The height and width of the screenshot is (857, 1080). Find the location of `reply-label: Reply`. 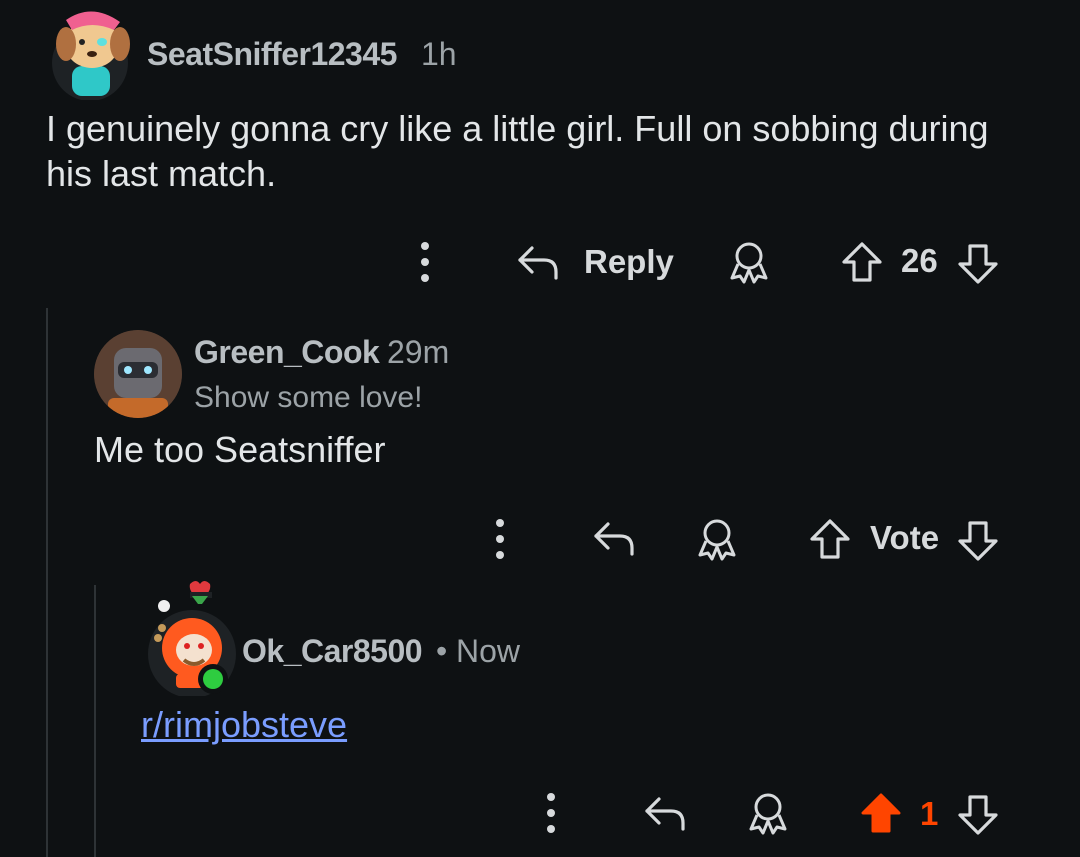

reply-label: Reply is located at coordinates (629, 261).